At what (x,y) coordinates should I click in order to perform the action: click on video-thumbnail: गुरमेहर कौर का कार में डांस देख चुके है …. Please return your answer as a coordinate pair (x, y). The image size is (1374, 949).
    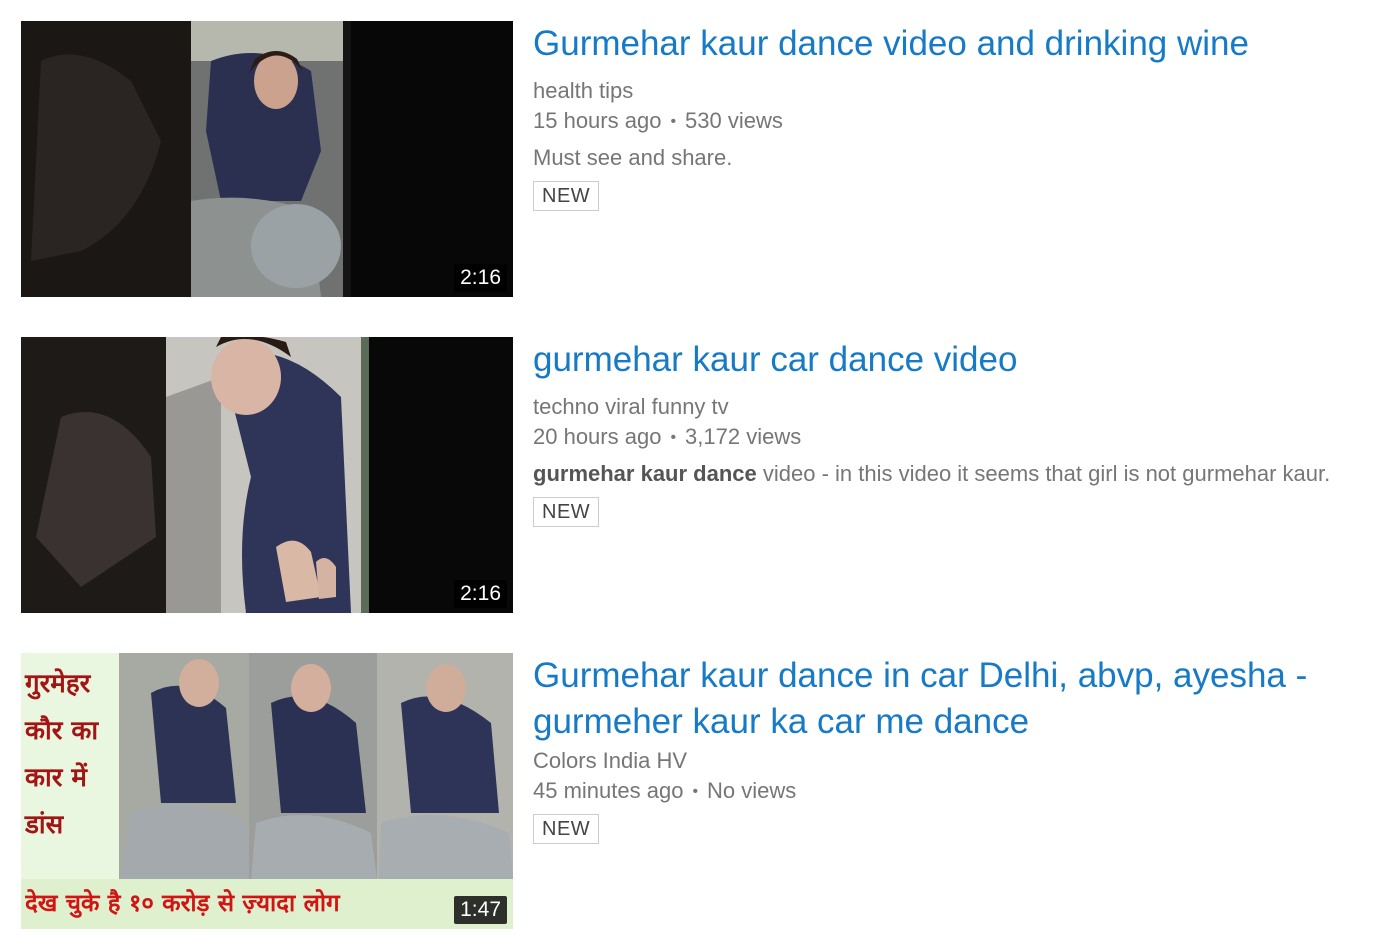
    Looking at the image, I should click on (267, 791).